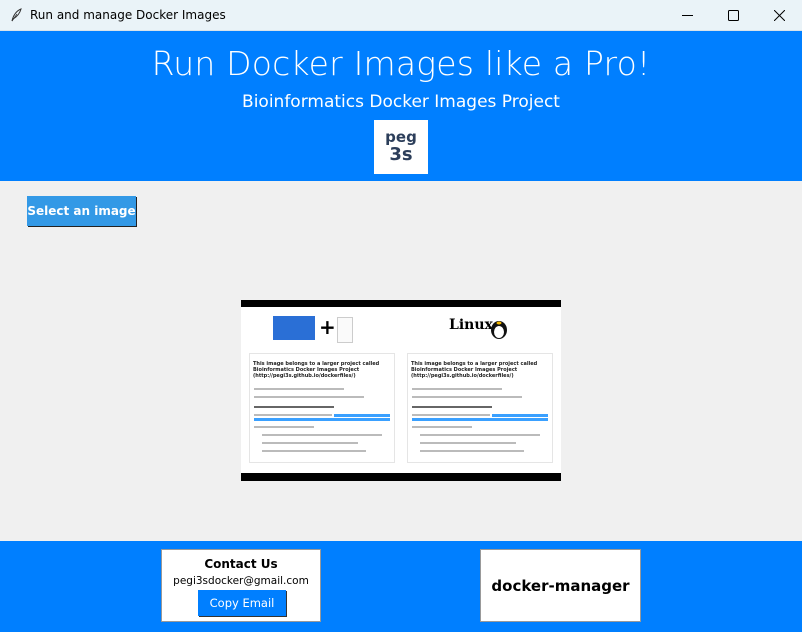 Image resolution: width=802 pixels, height=632 pixels. I want to click on tux-icon, so click(499, 330).